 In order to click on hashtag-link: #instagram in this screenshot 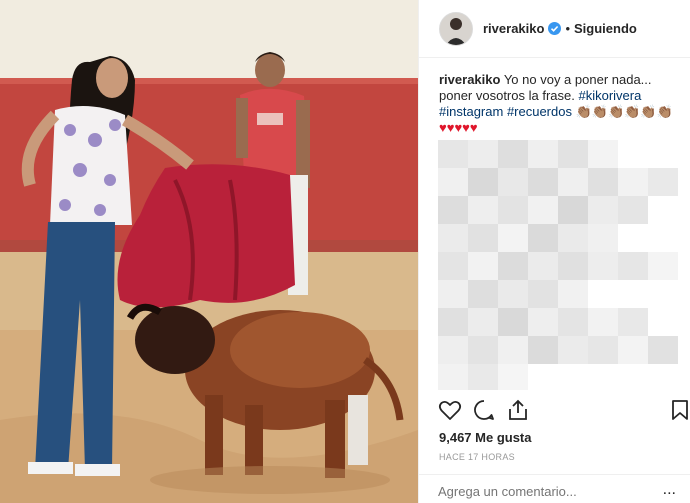, I will do `click(471, 111)`.